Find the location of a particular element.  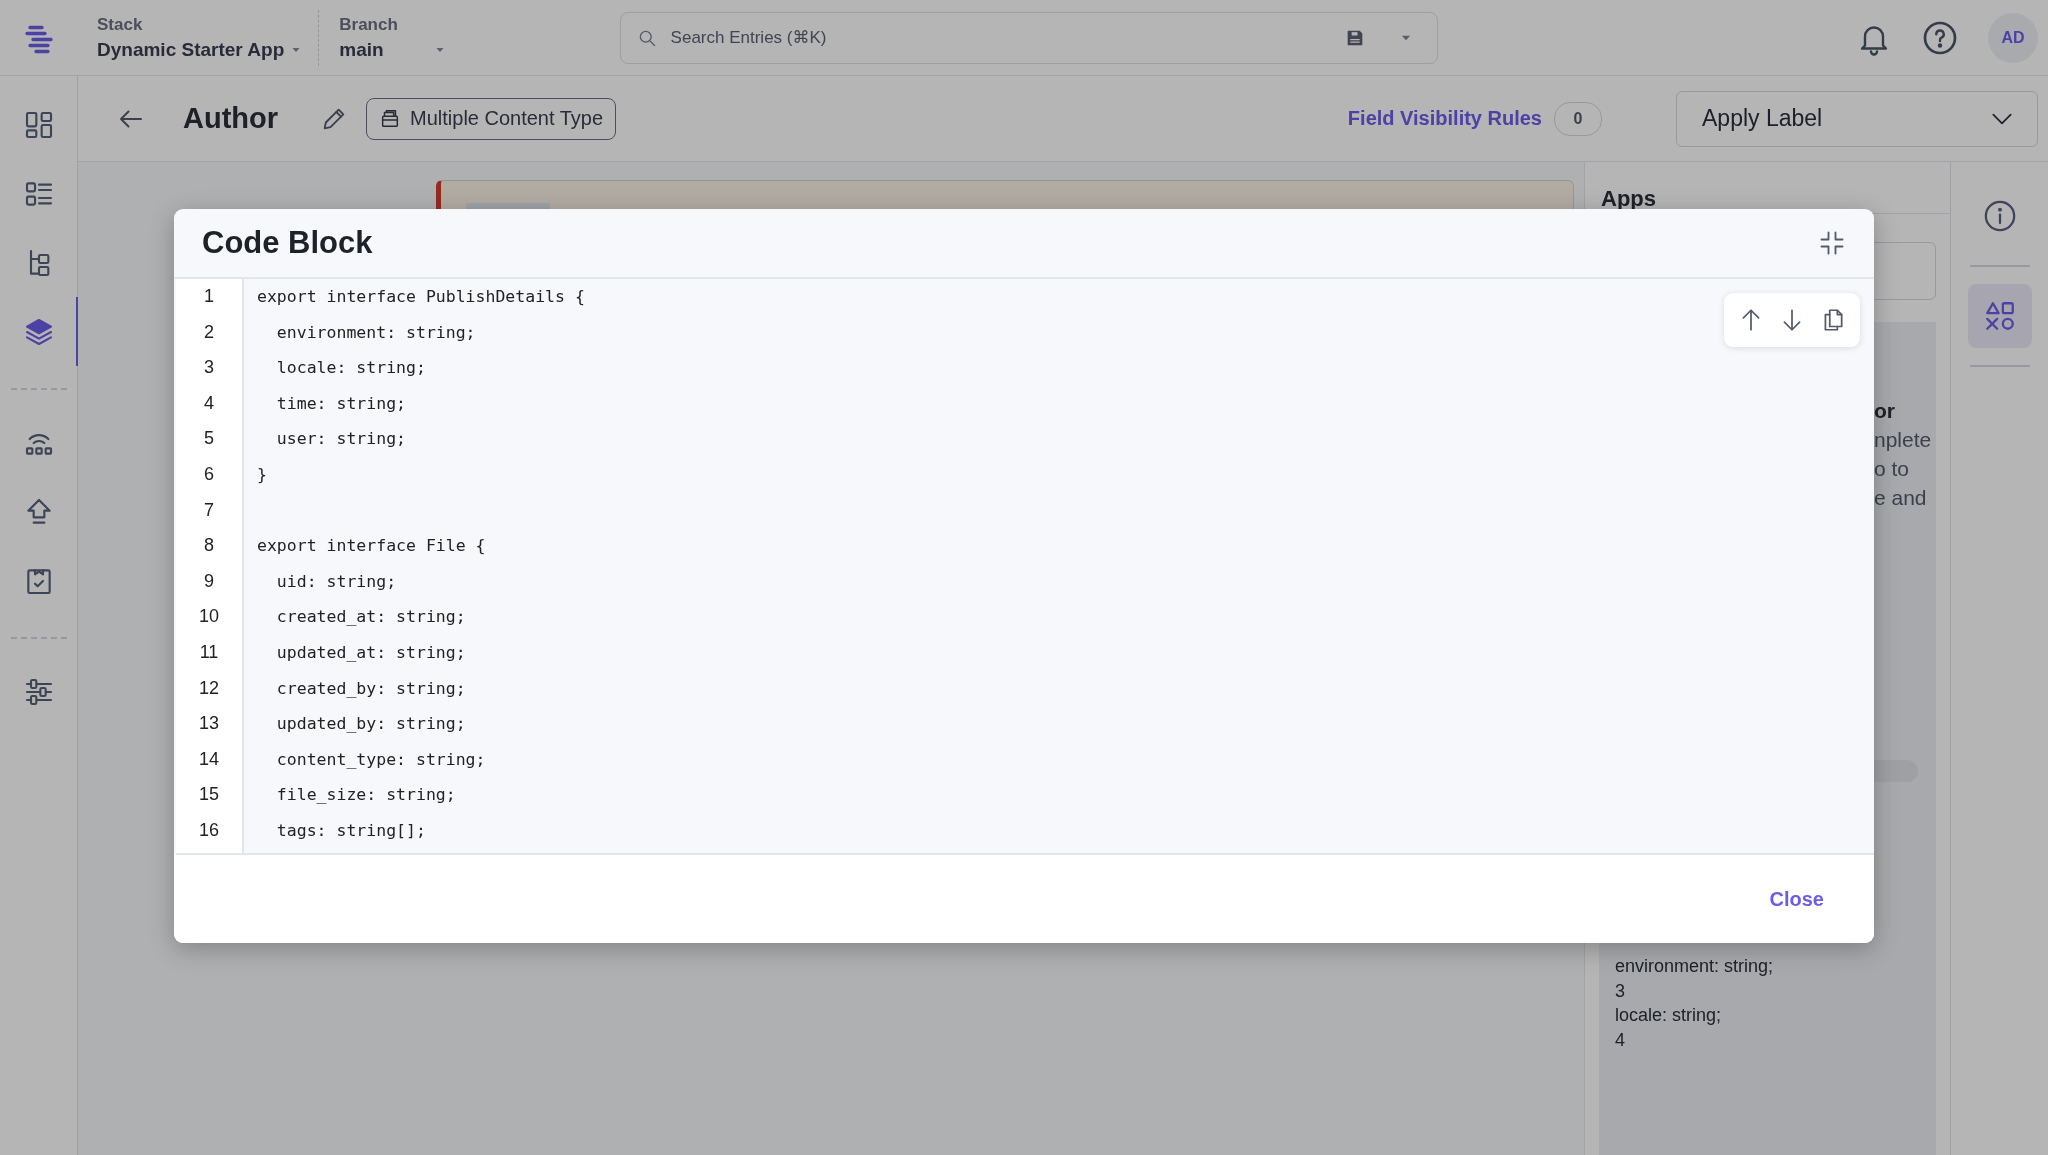

rules-count: 0 is located at coordinates (1578, 118).